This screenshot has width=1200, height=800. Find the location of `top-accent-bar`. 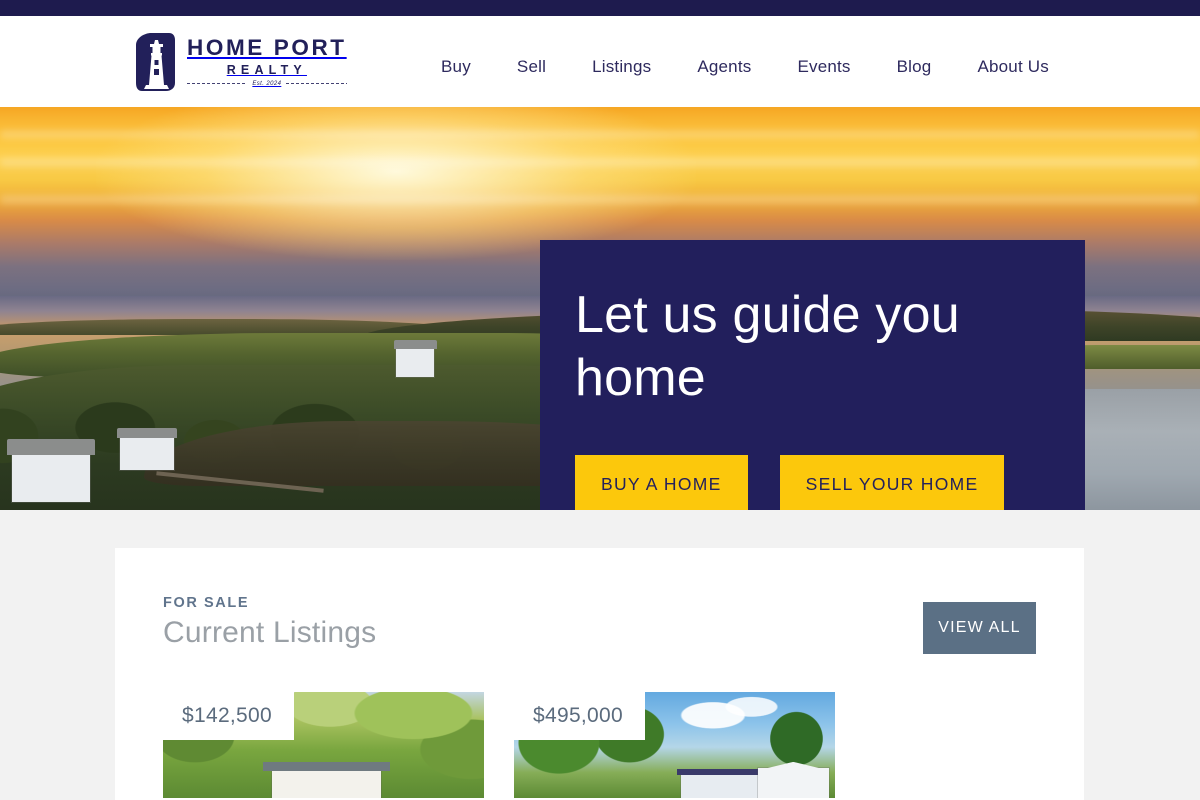

top-accent-bar is located at coordinates (600, 8).